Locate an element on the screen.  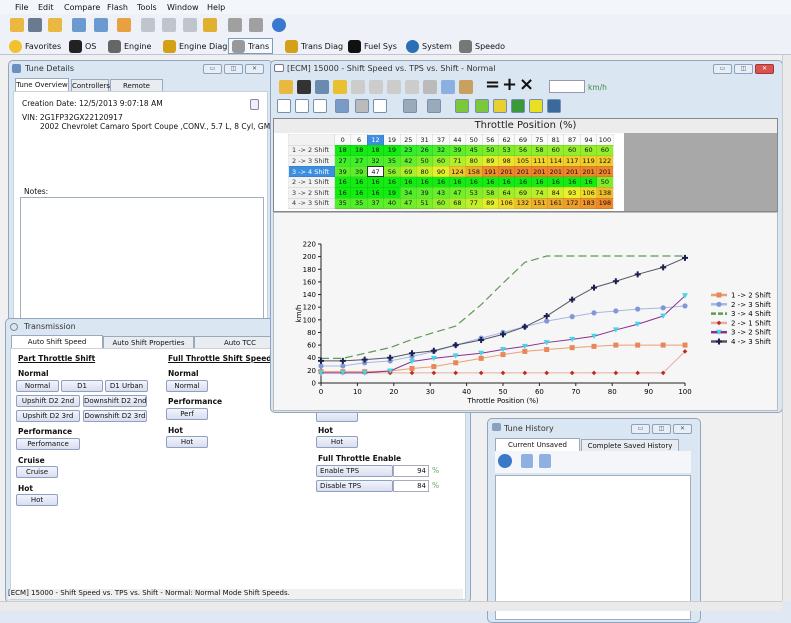
menu-edit: Edit is located at coordinates (46, 7).